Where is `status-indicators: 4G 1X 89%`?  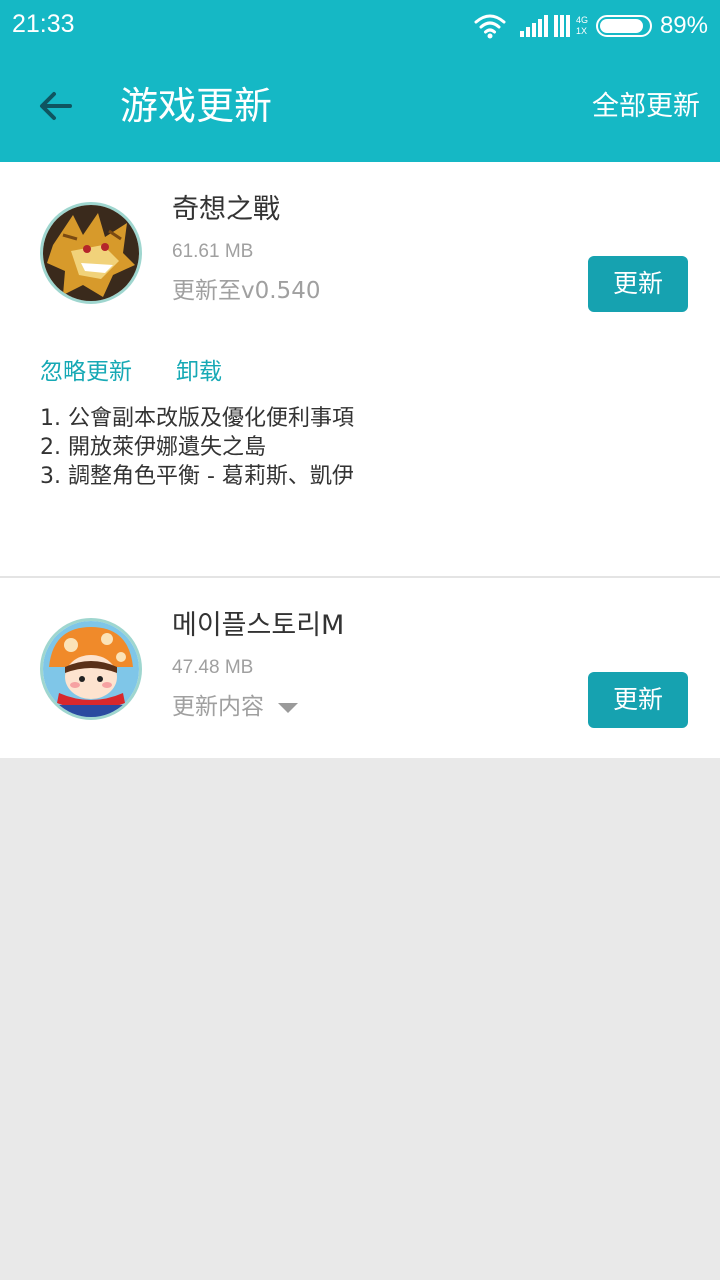 status-indicators: 4G 1X 89% is located at coordinates (591, 26).